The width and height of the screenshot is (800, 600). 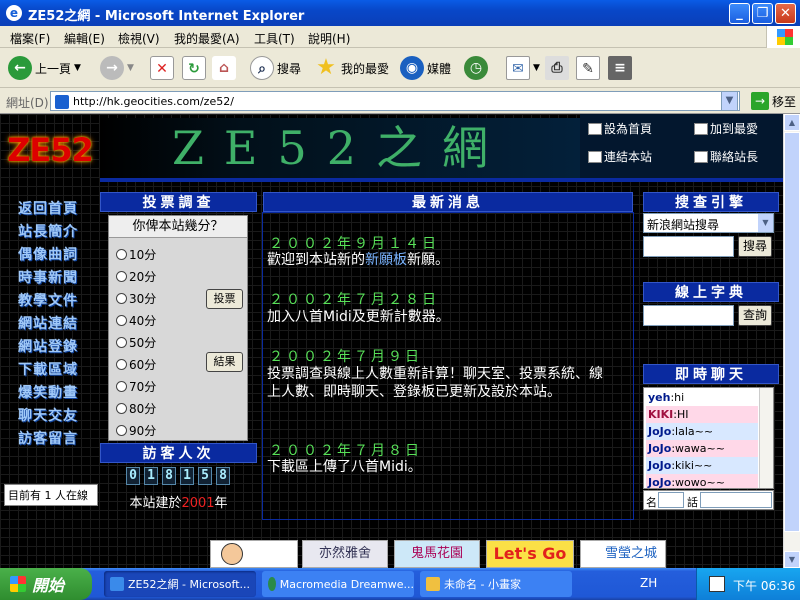 What do you see at coordinates (30, 38) in the screenshot?
I see `menu-file: 檔案(F)` at bounding box center [30, 38].